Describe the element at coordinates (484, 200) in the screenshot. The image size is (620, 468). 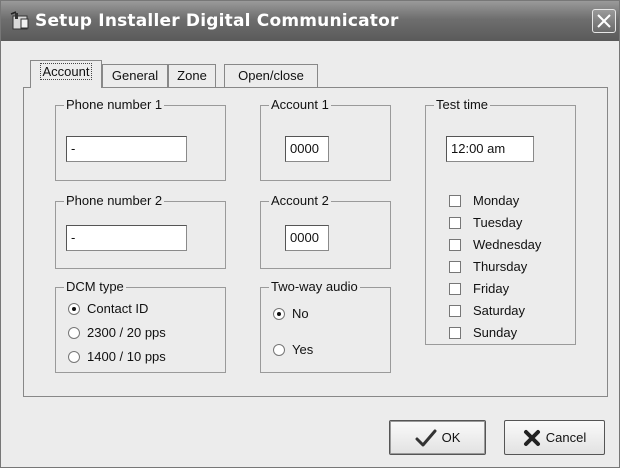
I see `day-monday-checkbox: Monday` at that location.